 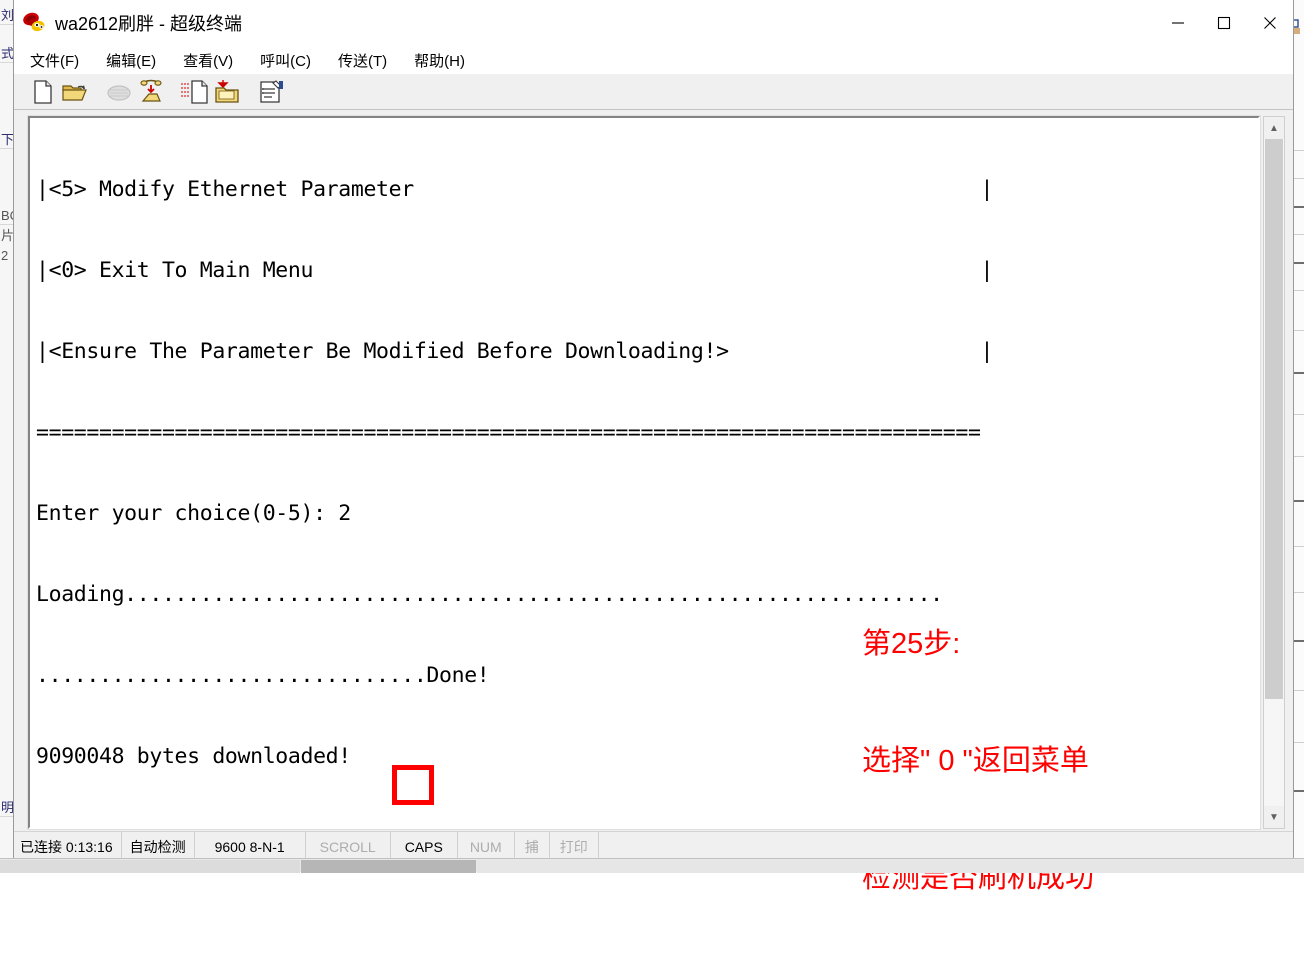 What do you see at coordinates (574, 846) in the screenshot?
I see `status-print: 打印` at bounding box center [574, 846].